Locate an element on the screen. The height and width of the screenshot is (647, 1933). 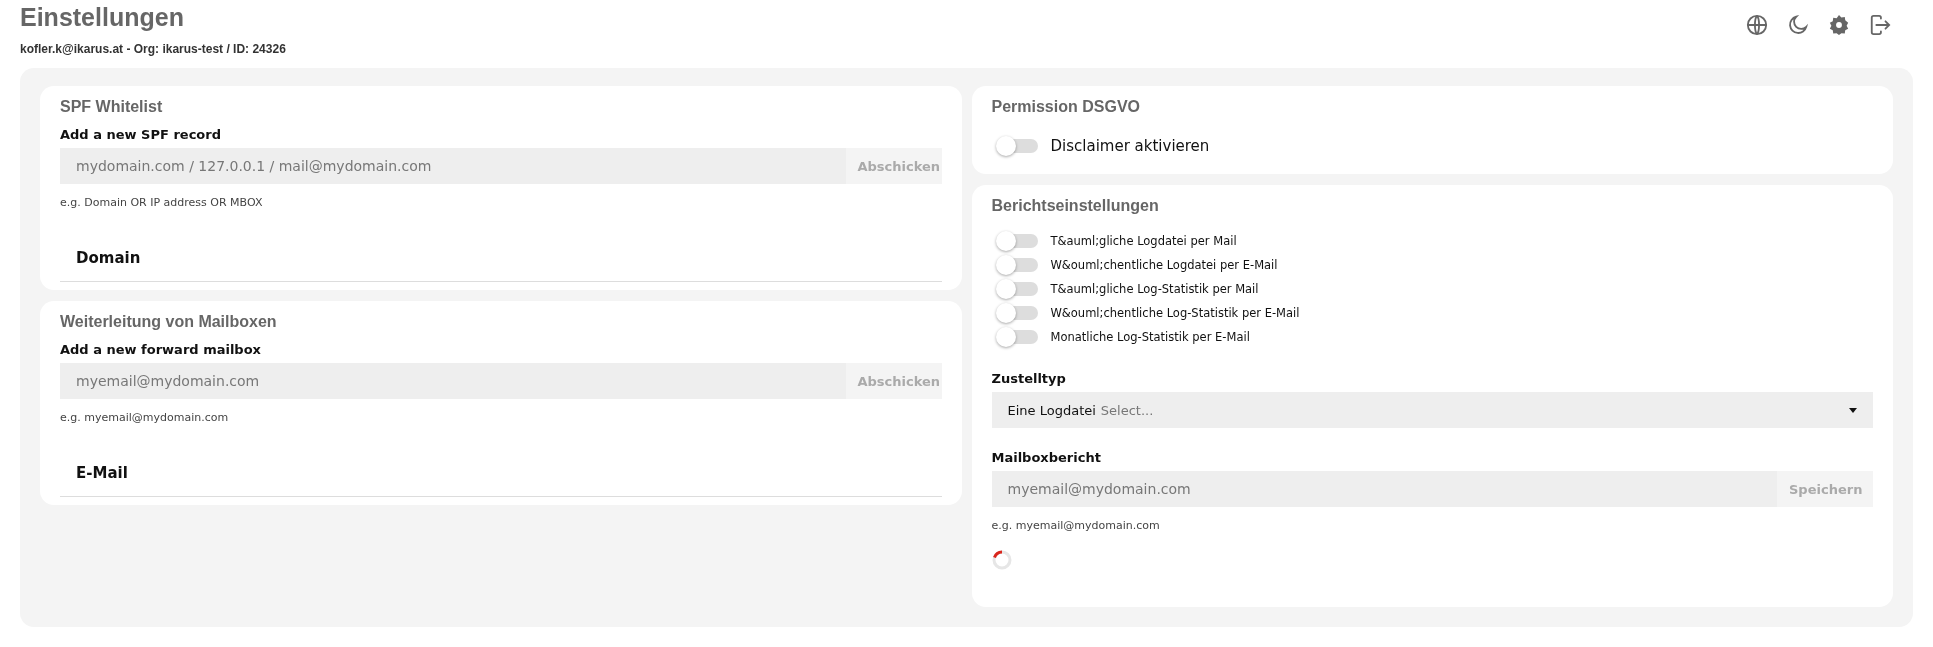
account-info: kofler.k@ikarus.at - Org: ikarus-test / ID: 24326 is located at coordinates (153, 49).